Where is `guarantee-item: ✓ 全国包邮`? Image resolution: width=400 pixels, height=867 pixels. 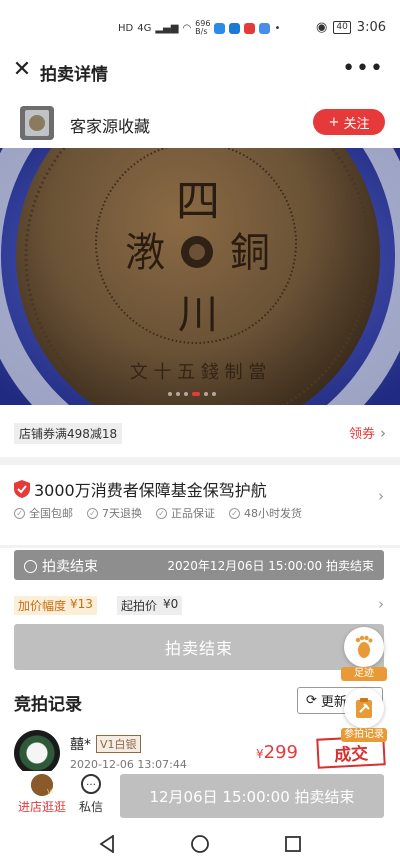
guarantee-item: ✓ 全国包邮 is located at coordinates (43, 513).